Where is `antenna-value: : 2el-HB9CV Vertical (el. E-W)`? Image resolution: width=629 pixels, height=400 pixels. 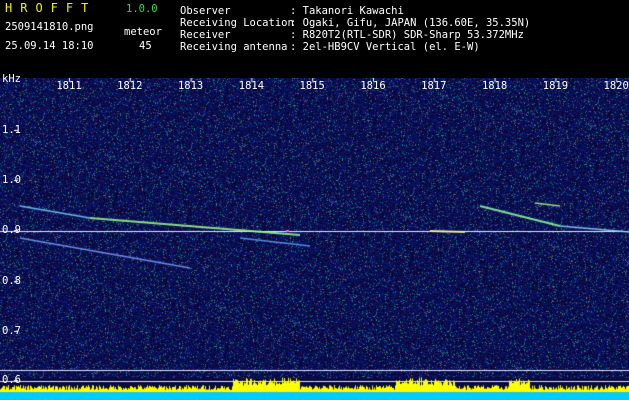
antenna-value: : 2el-HB9CV Vertical (el. E-W) is located at coordinates (385, 47).